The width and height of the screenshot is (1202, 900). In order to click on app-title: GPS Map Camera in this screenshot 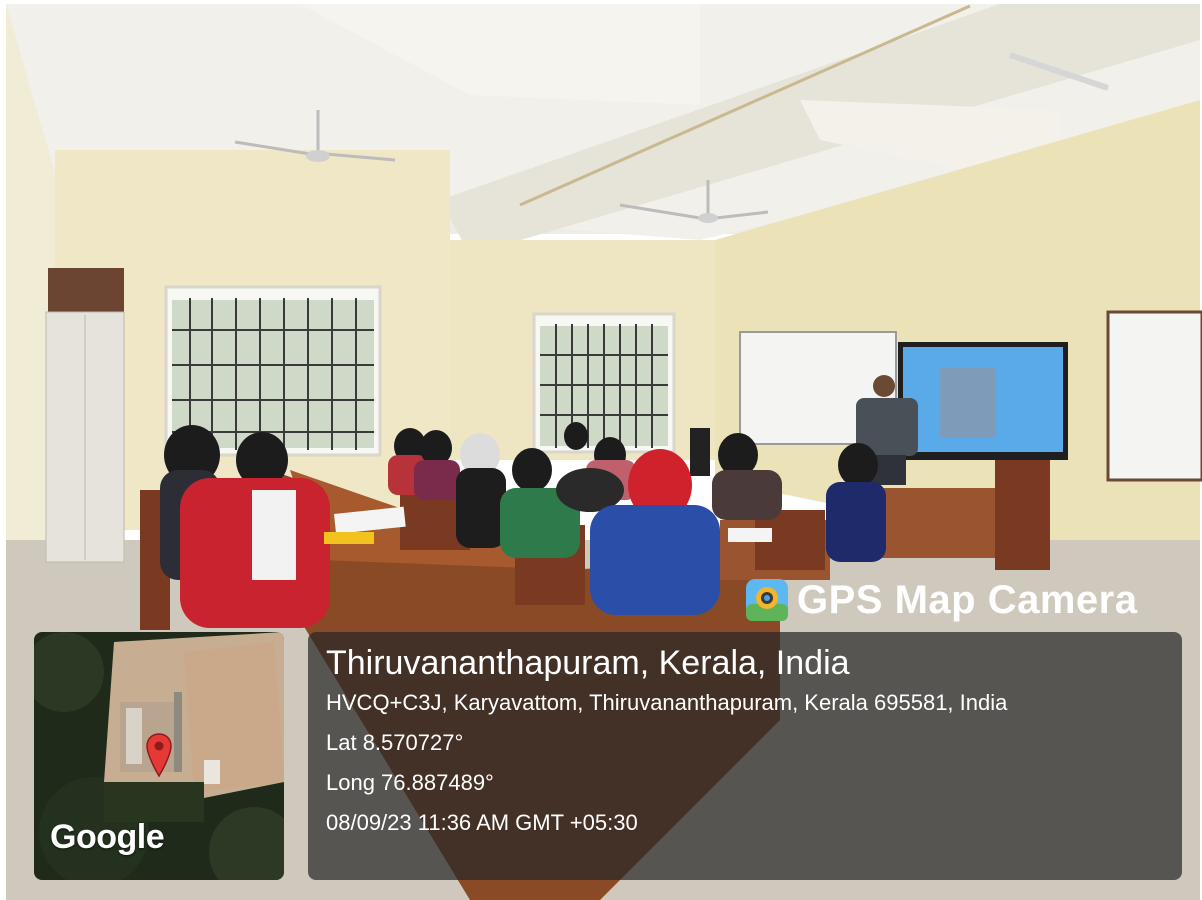, I will do `click(967, 599)`.